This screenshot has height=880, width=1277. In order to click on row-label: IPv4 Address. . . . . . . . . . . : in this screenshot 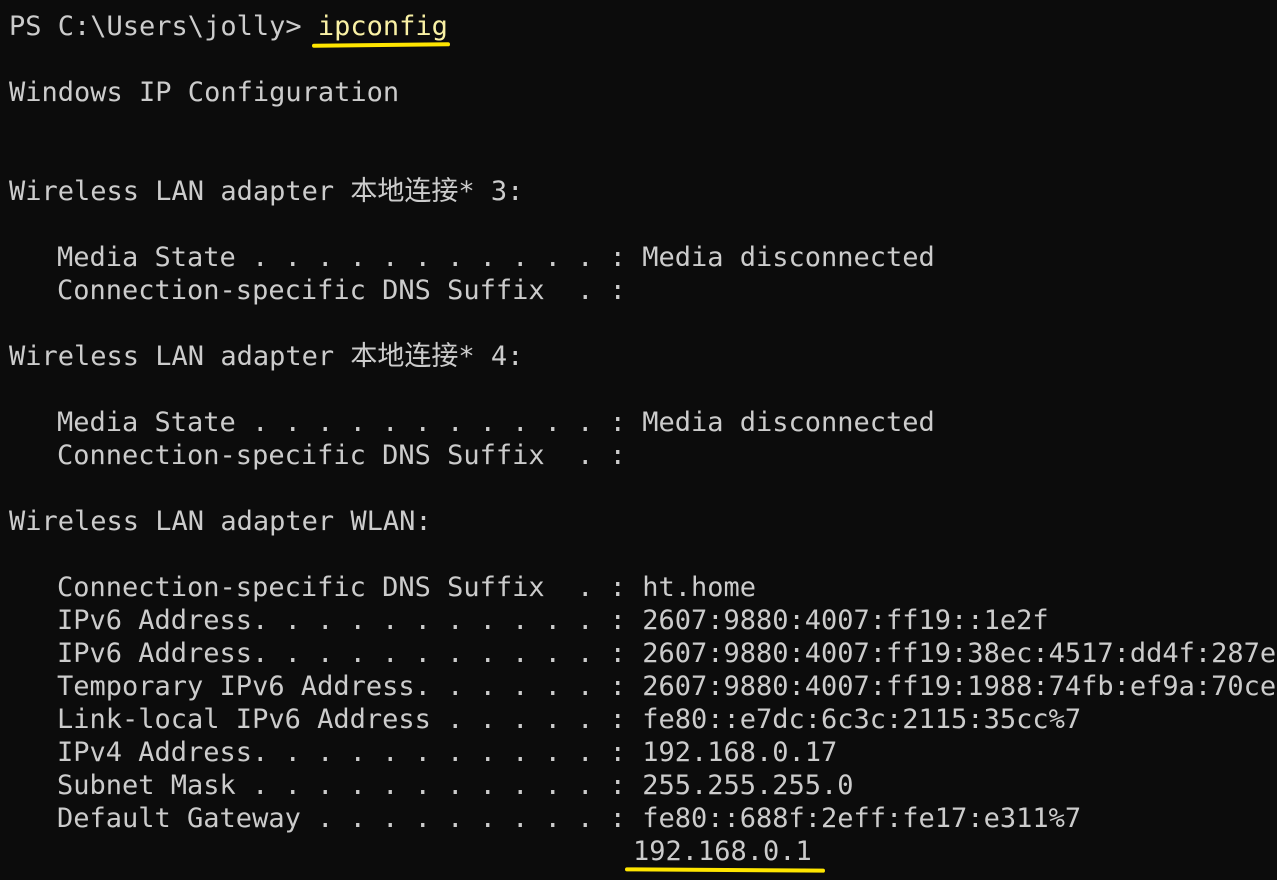, I will do `click(350, 752)`.